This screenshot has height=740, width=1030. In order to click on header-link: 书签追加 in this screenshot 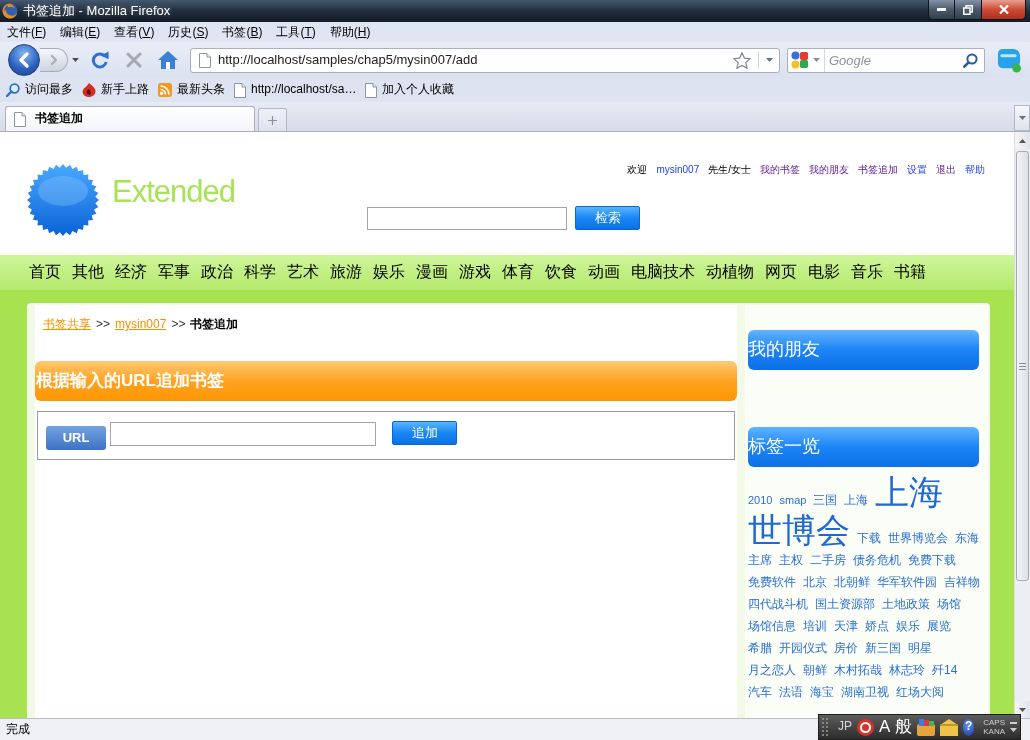, I will do `click(878, 169)`.